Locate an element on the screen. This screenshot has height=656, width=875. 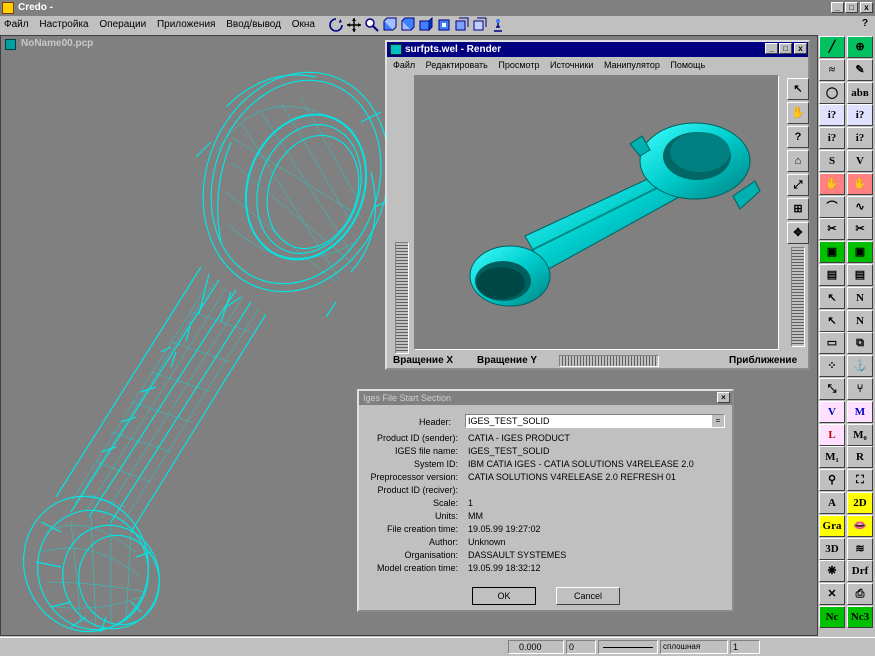
view-v-tool-icon: V is located at coordinates (832, 411).